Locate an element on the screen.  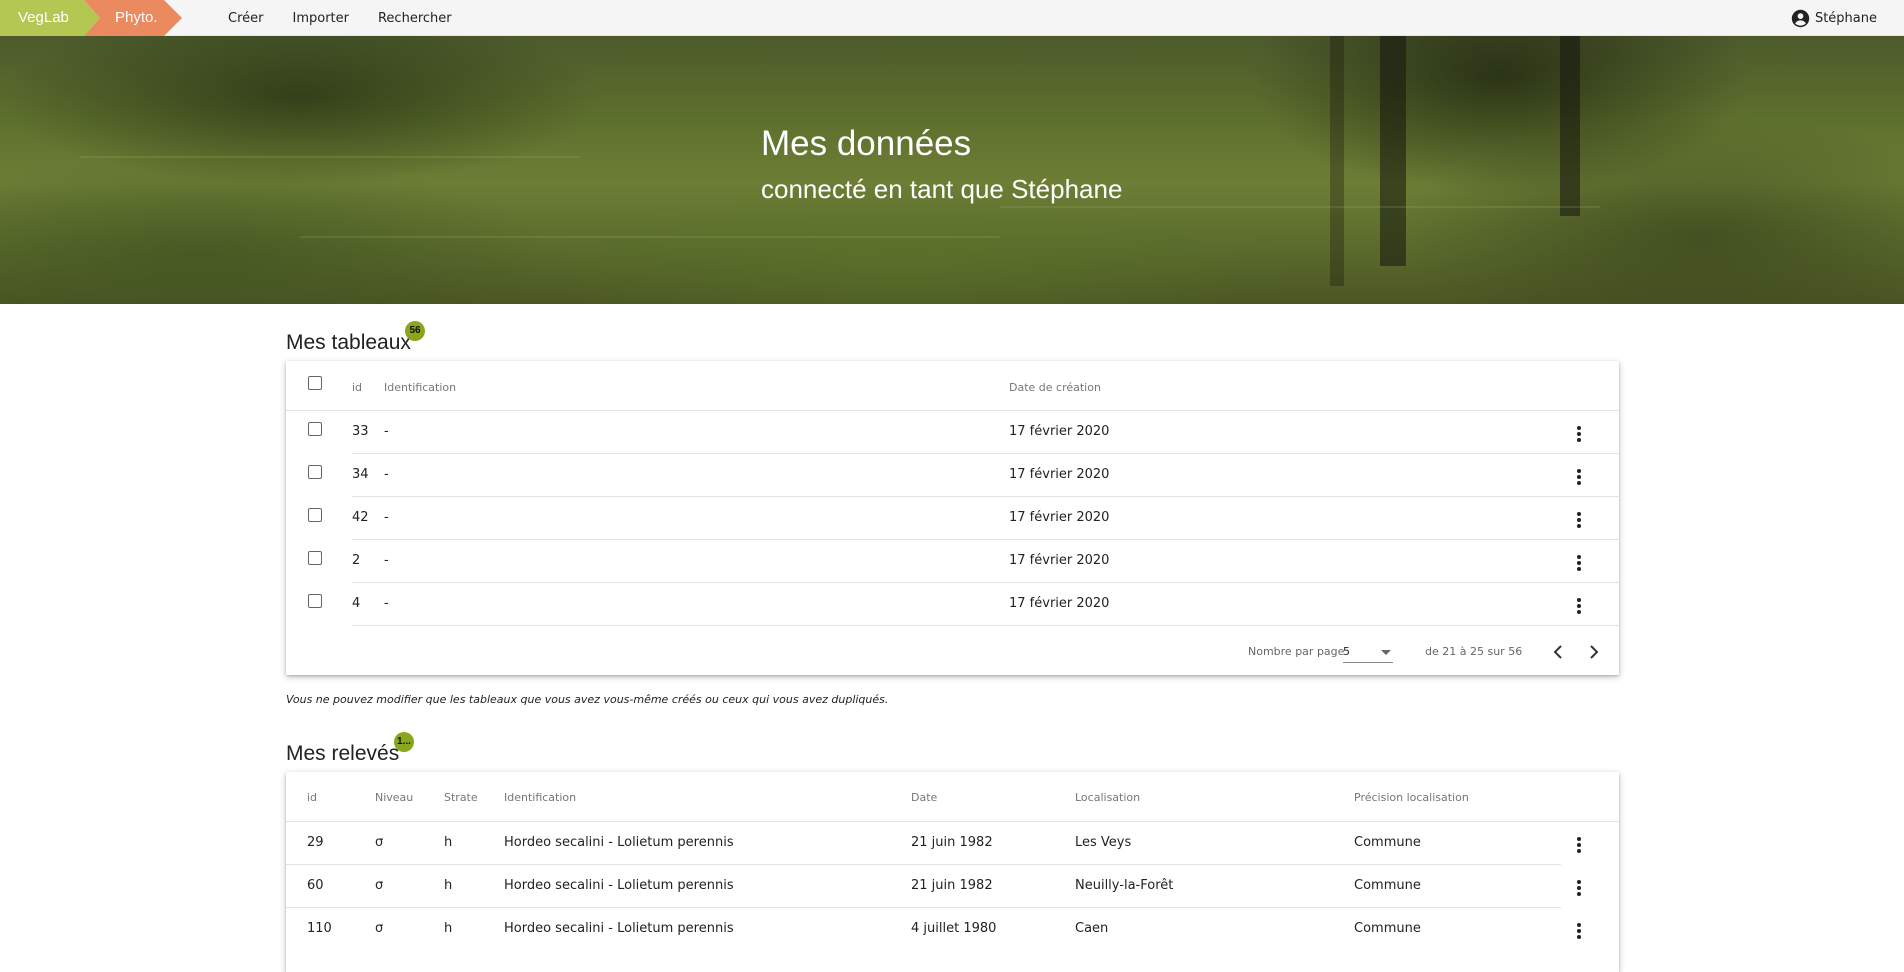
releve-row-localisation: Neuilly-la-Forêt is located at coordinates (1124, 885).